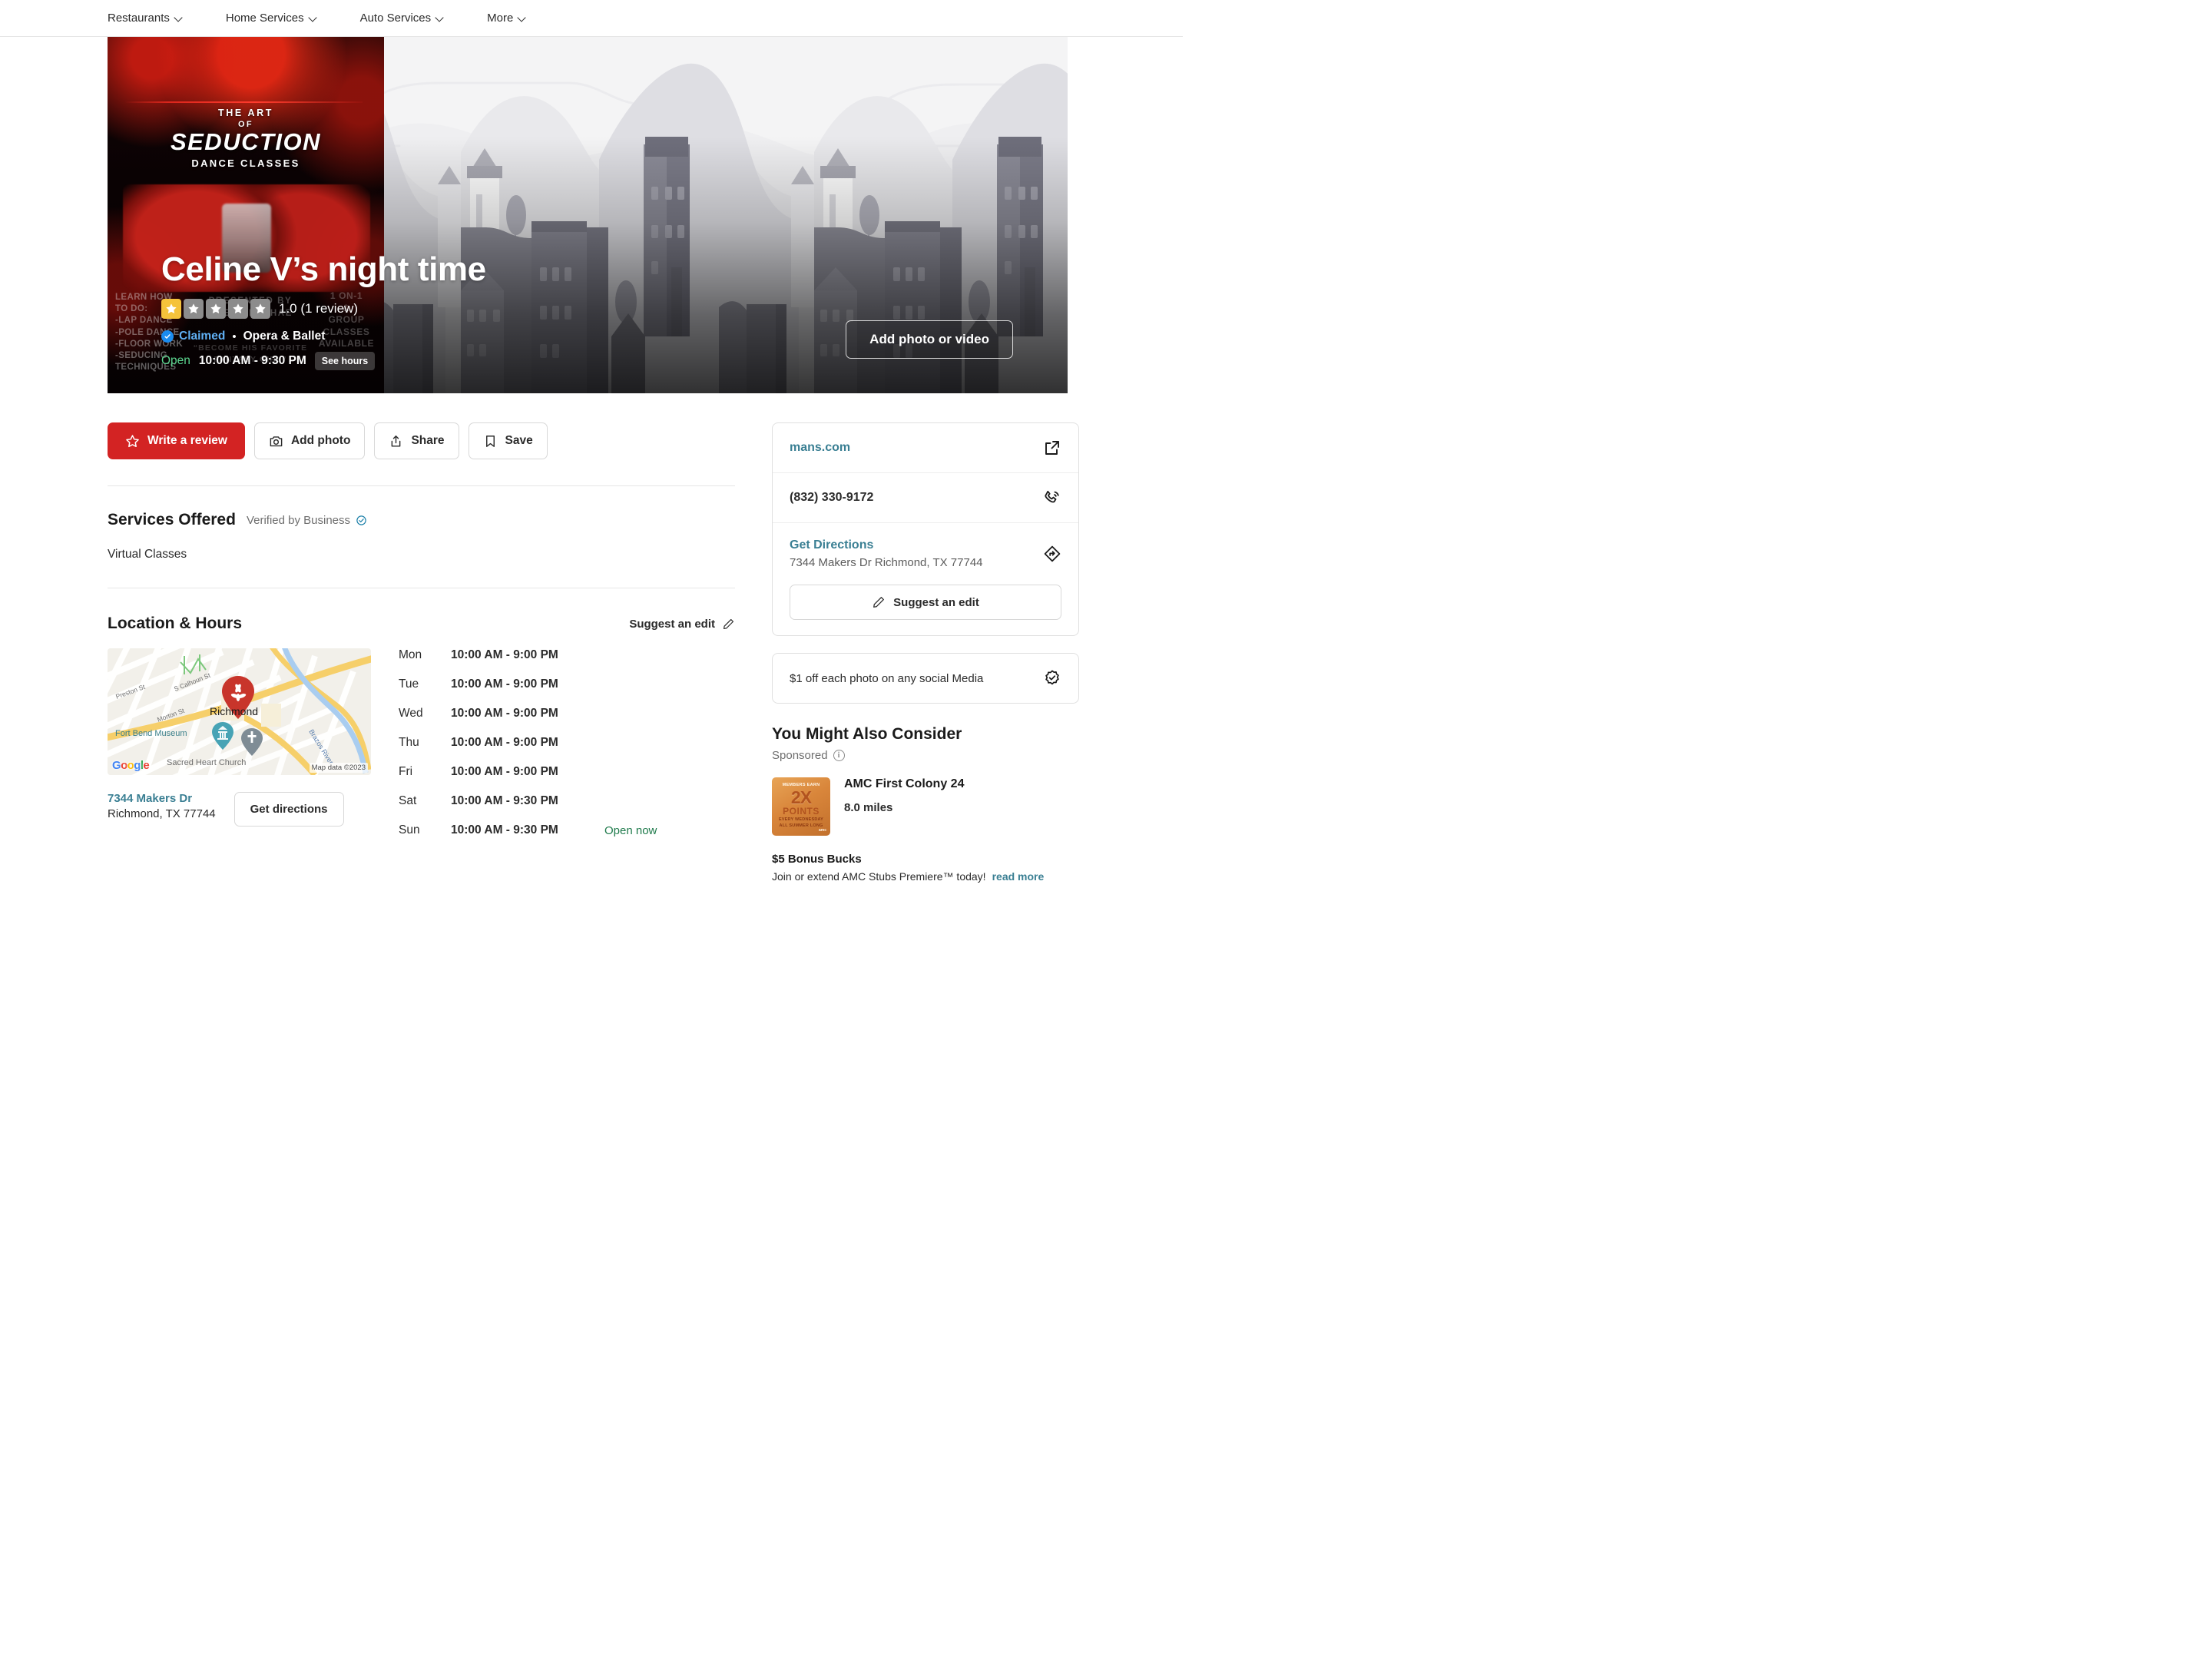 This screenshot has height=1673, width=2212. Describe the element at coordinates (500, 18) in the screenshot. I see `nav-label: More` at that location.